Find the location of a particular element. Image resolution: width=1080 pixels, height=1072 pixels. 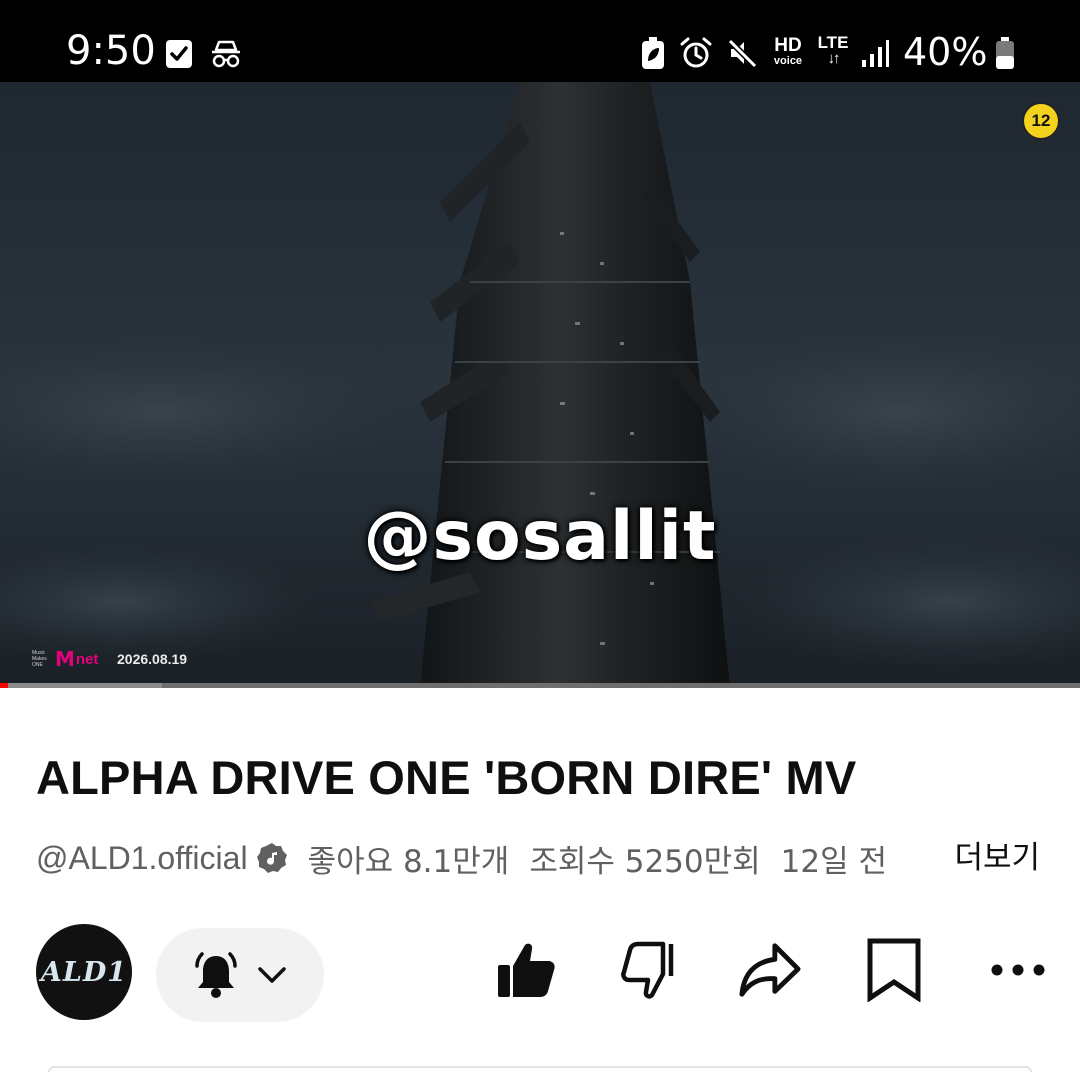

channel-avatar: ALD1 is located at coordinates (84, 972).